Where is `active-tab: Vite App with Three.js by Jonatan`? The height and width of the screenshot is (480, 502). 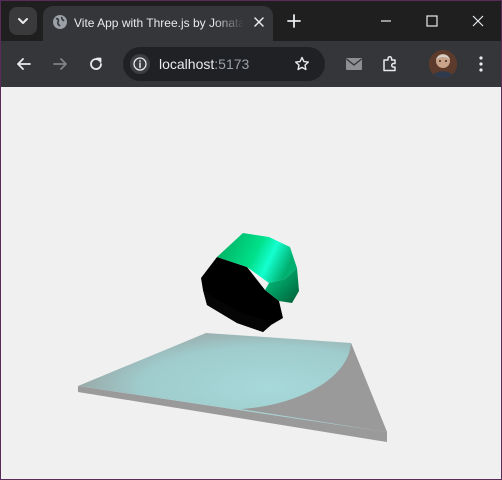
active-tab: Vite App with Three.js by Jonatan is located at coordinates (158, 23).